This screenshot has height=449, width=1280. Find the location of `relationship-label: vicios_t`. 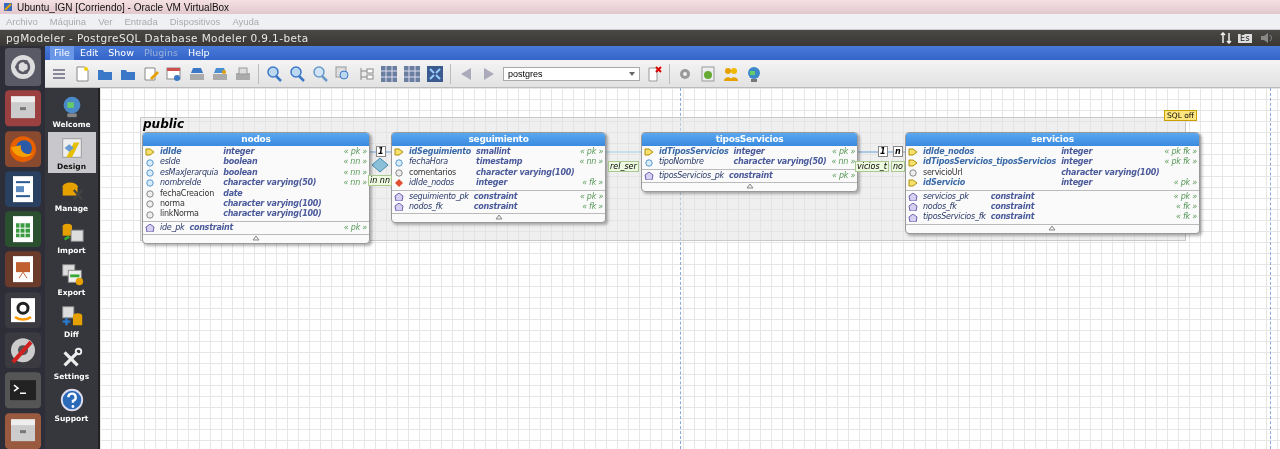

relationship-label: vicios_t is located at coordinates (872, 166).